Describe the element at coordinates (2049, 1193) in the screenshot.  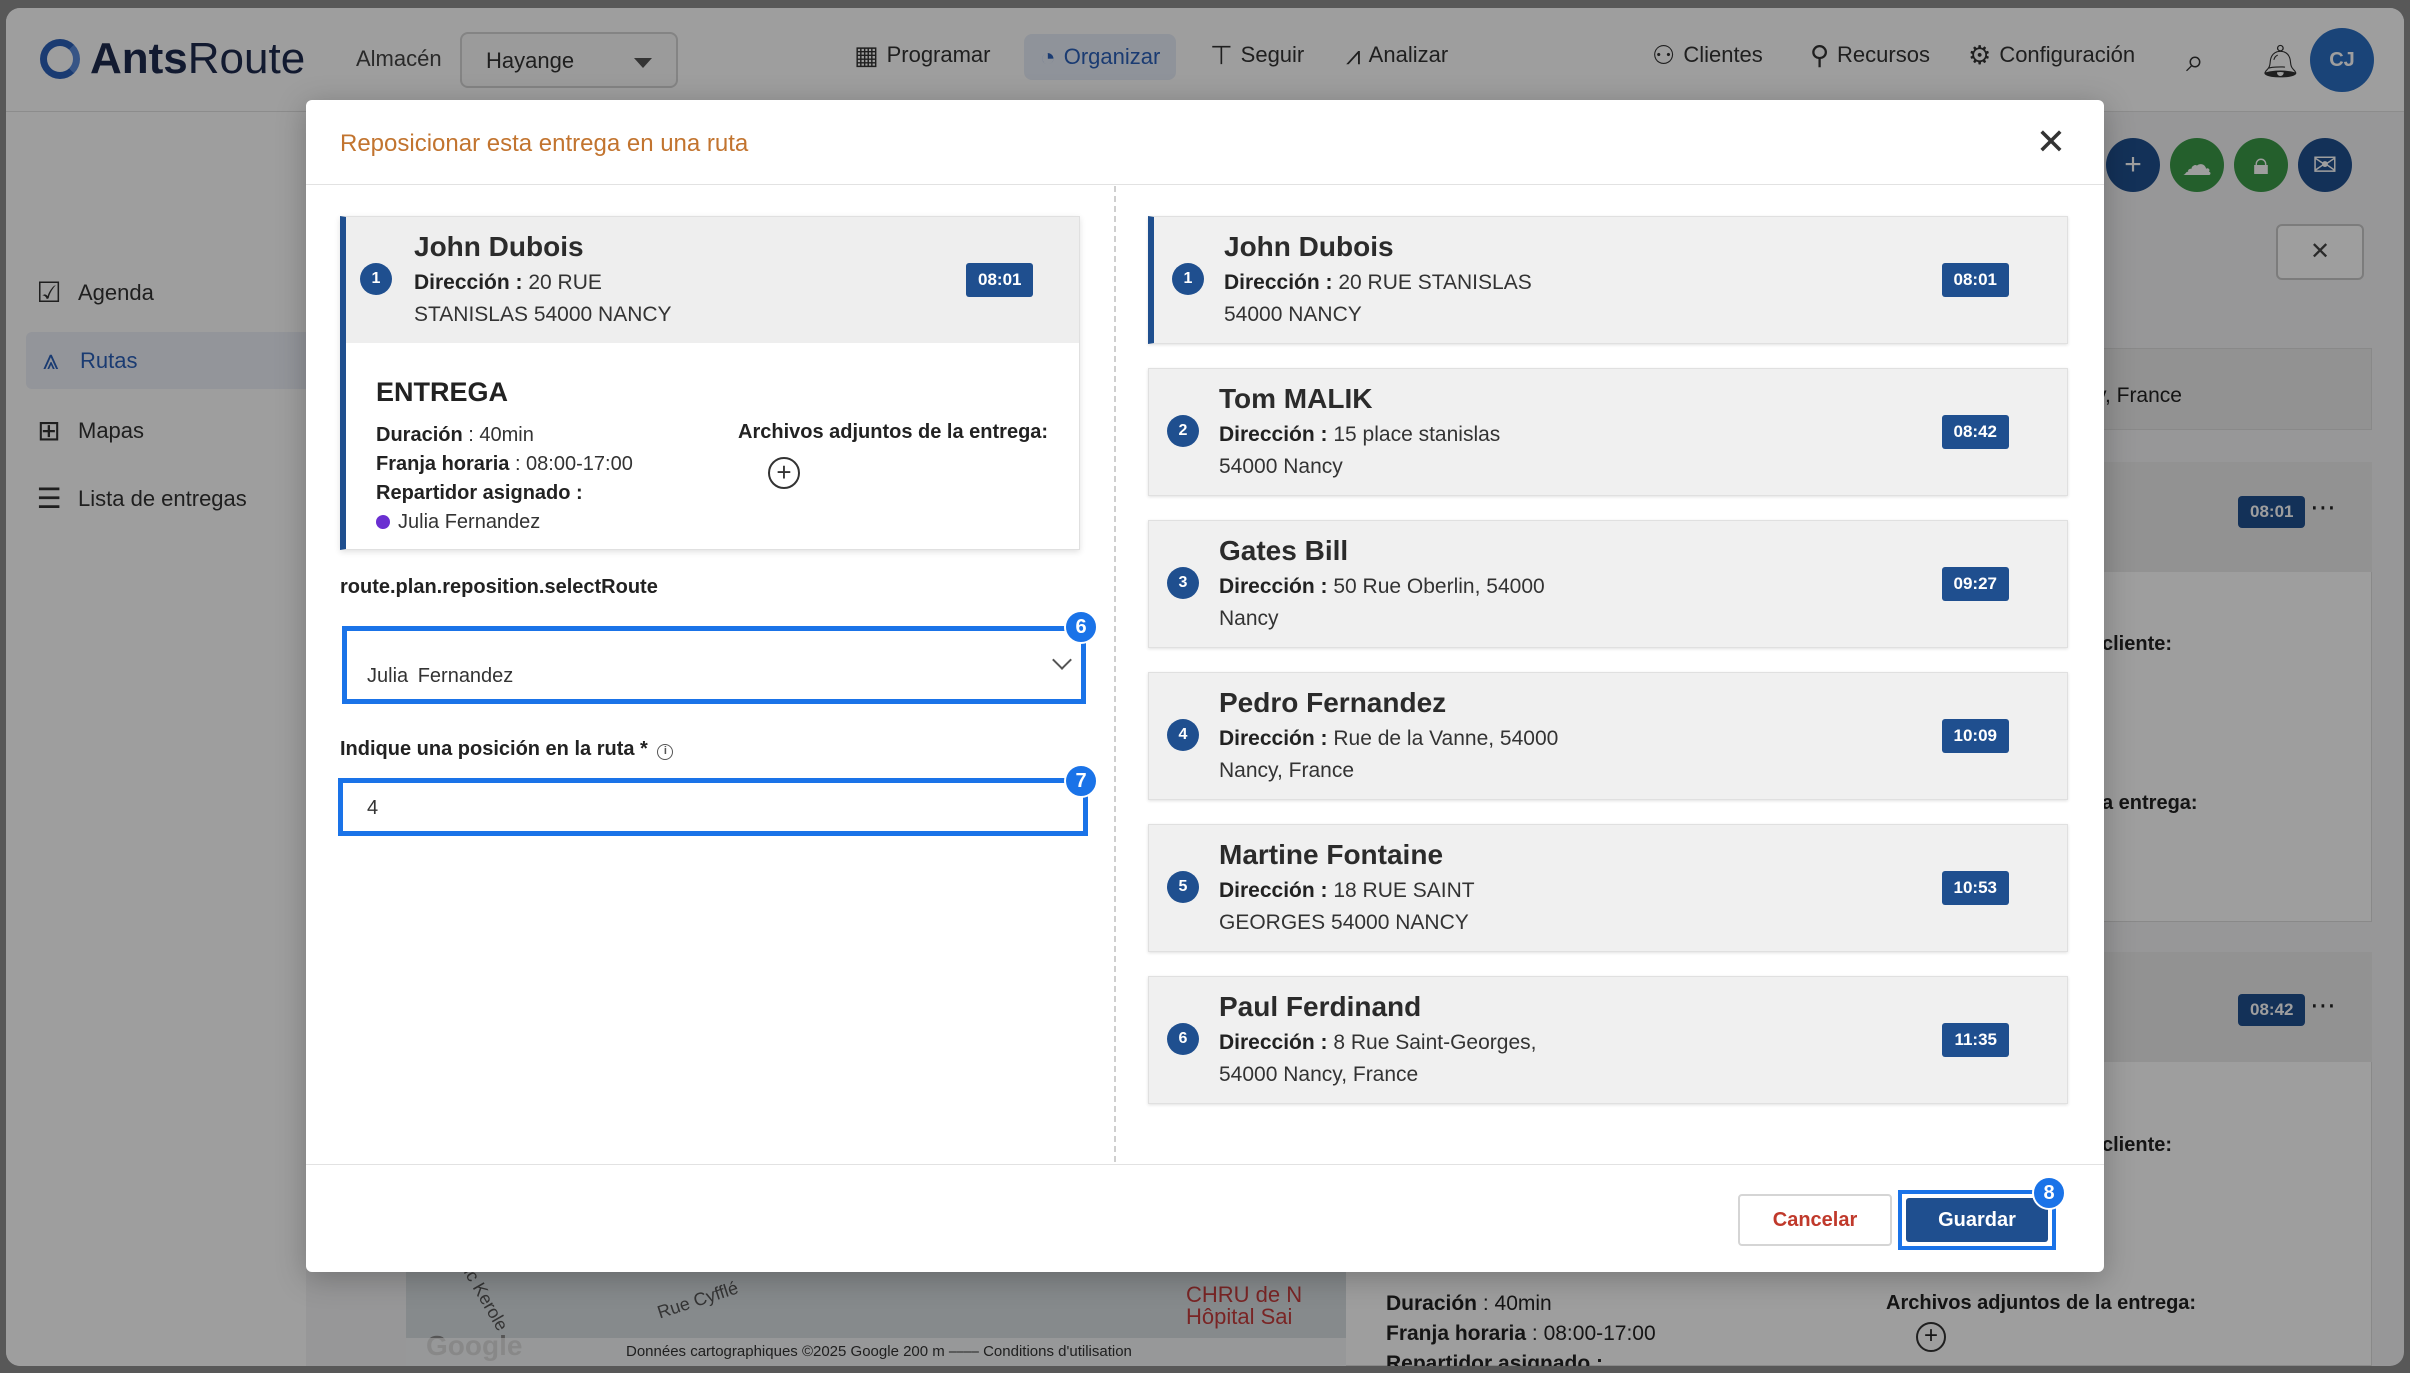
I see `step-badge: 8` at that location.